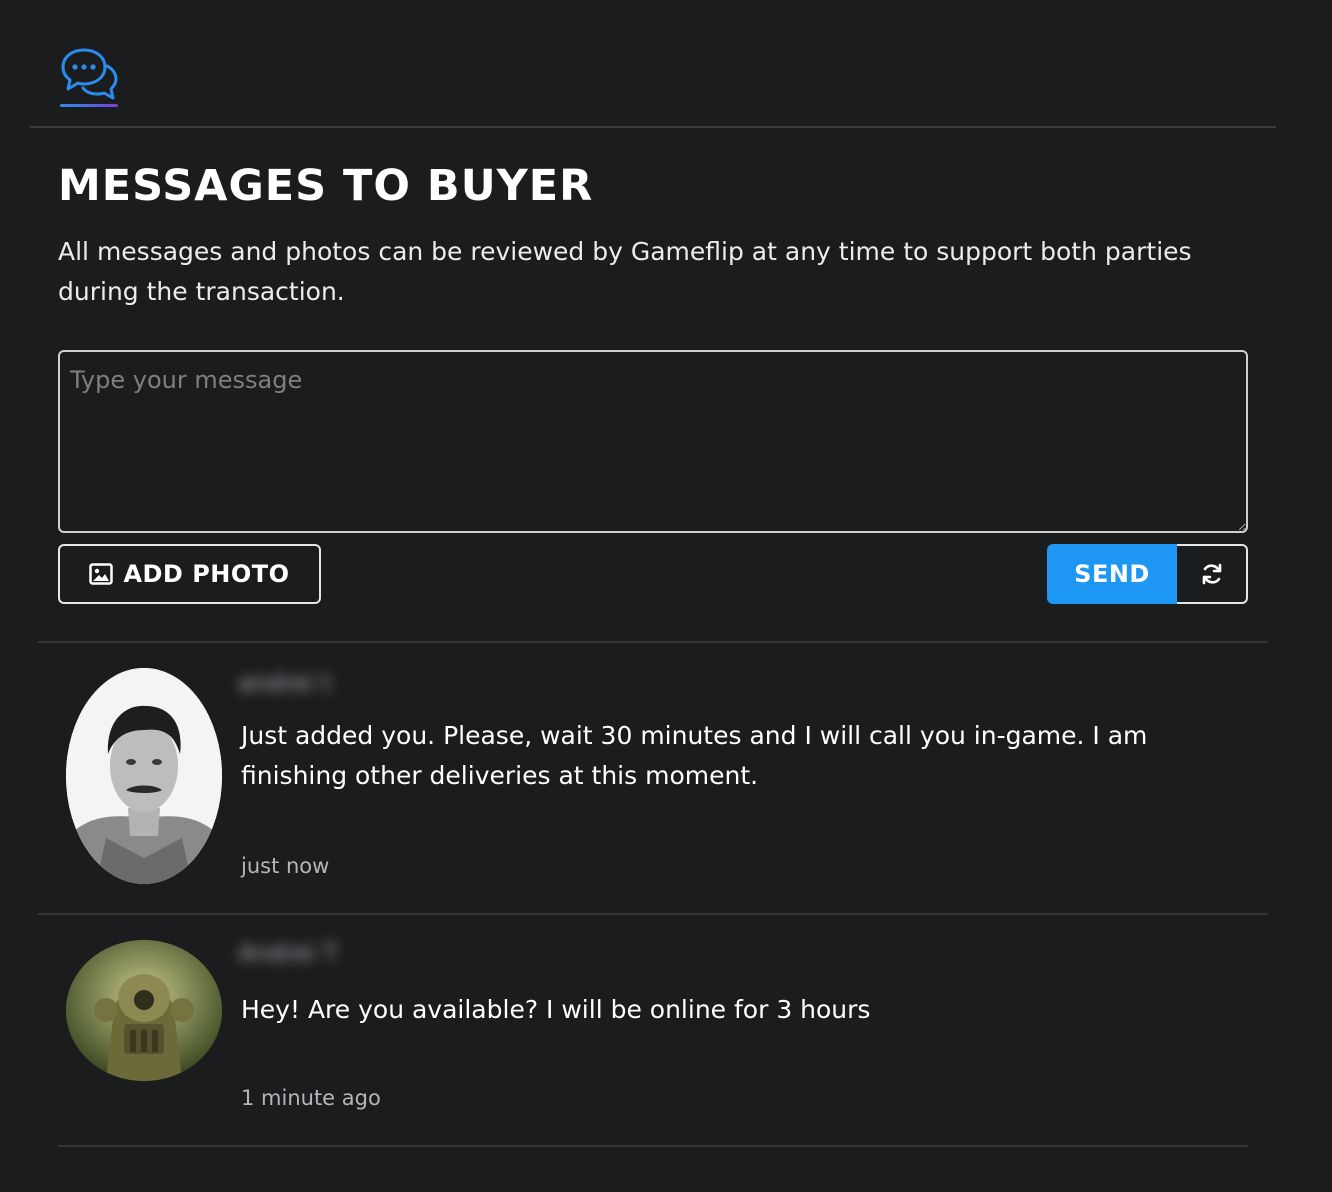 This screenshot has width=1332, height=1192. Describe the element at coordinates (101, 574) in the screenshot. I see `image-icon` at that location.